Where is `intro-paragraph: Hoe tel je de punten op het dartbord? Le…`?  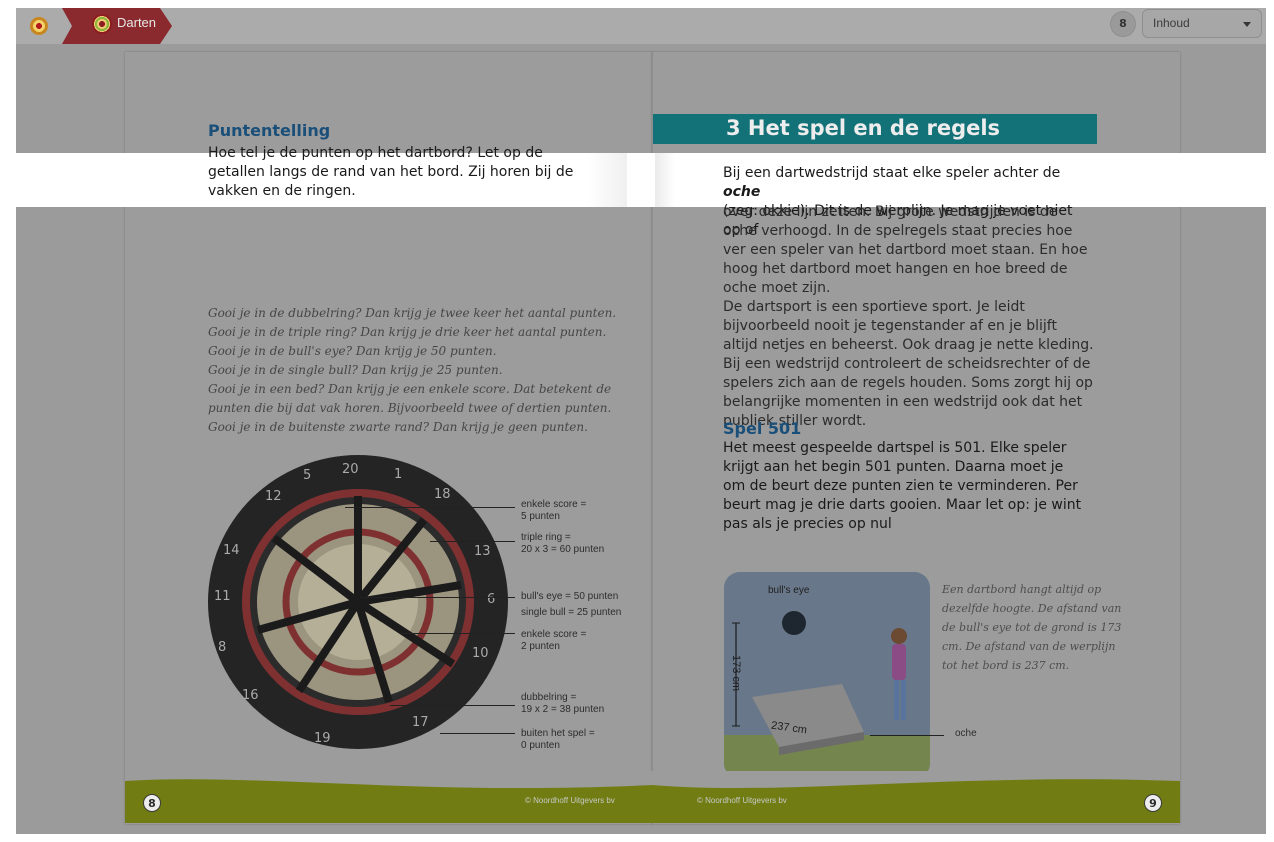
intro-paragraph: Hoe tel je de punten op het dartbord? Le… is located at coordinates (391, 172).